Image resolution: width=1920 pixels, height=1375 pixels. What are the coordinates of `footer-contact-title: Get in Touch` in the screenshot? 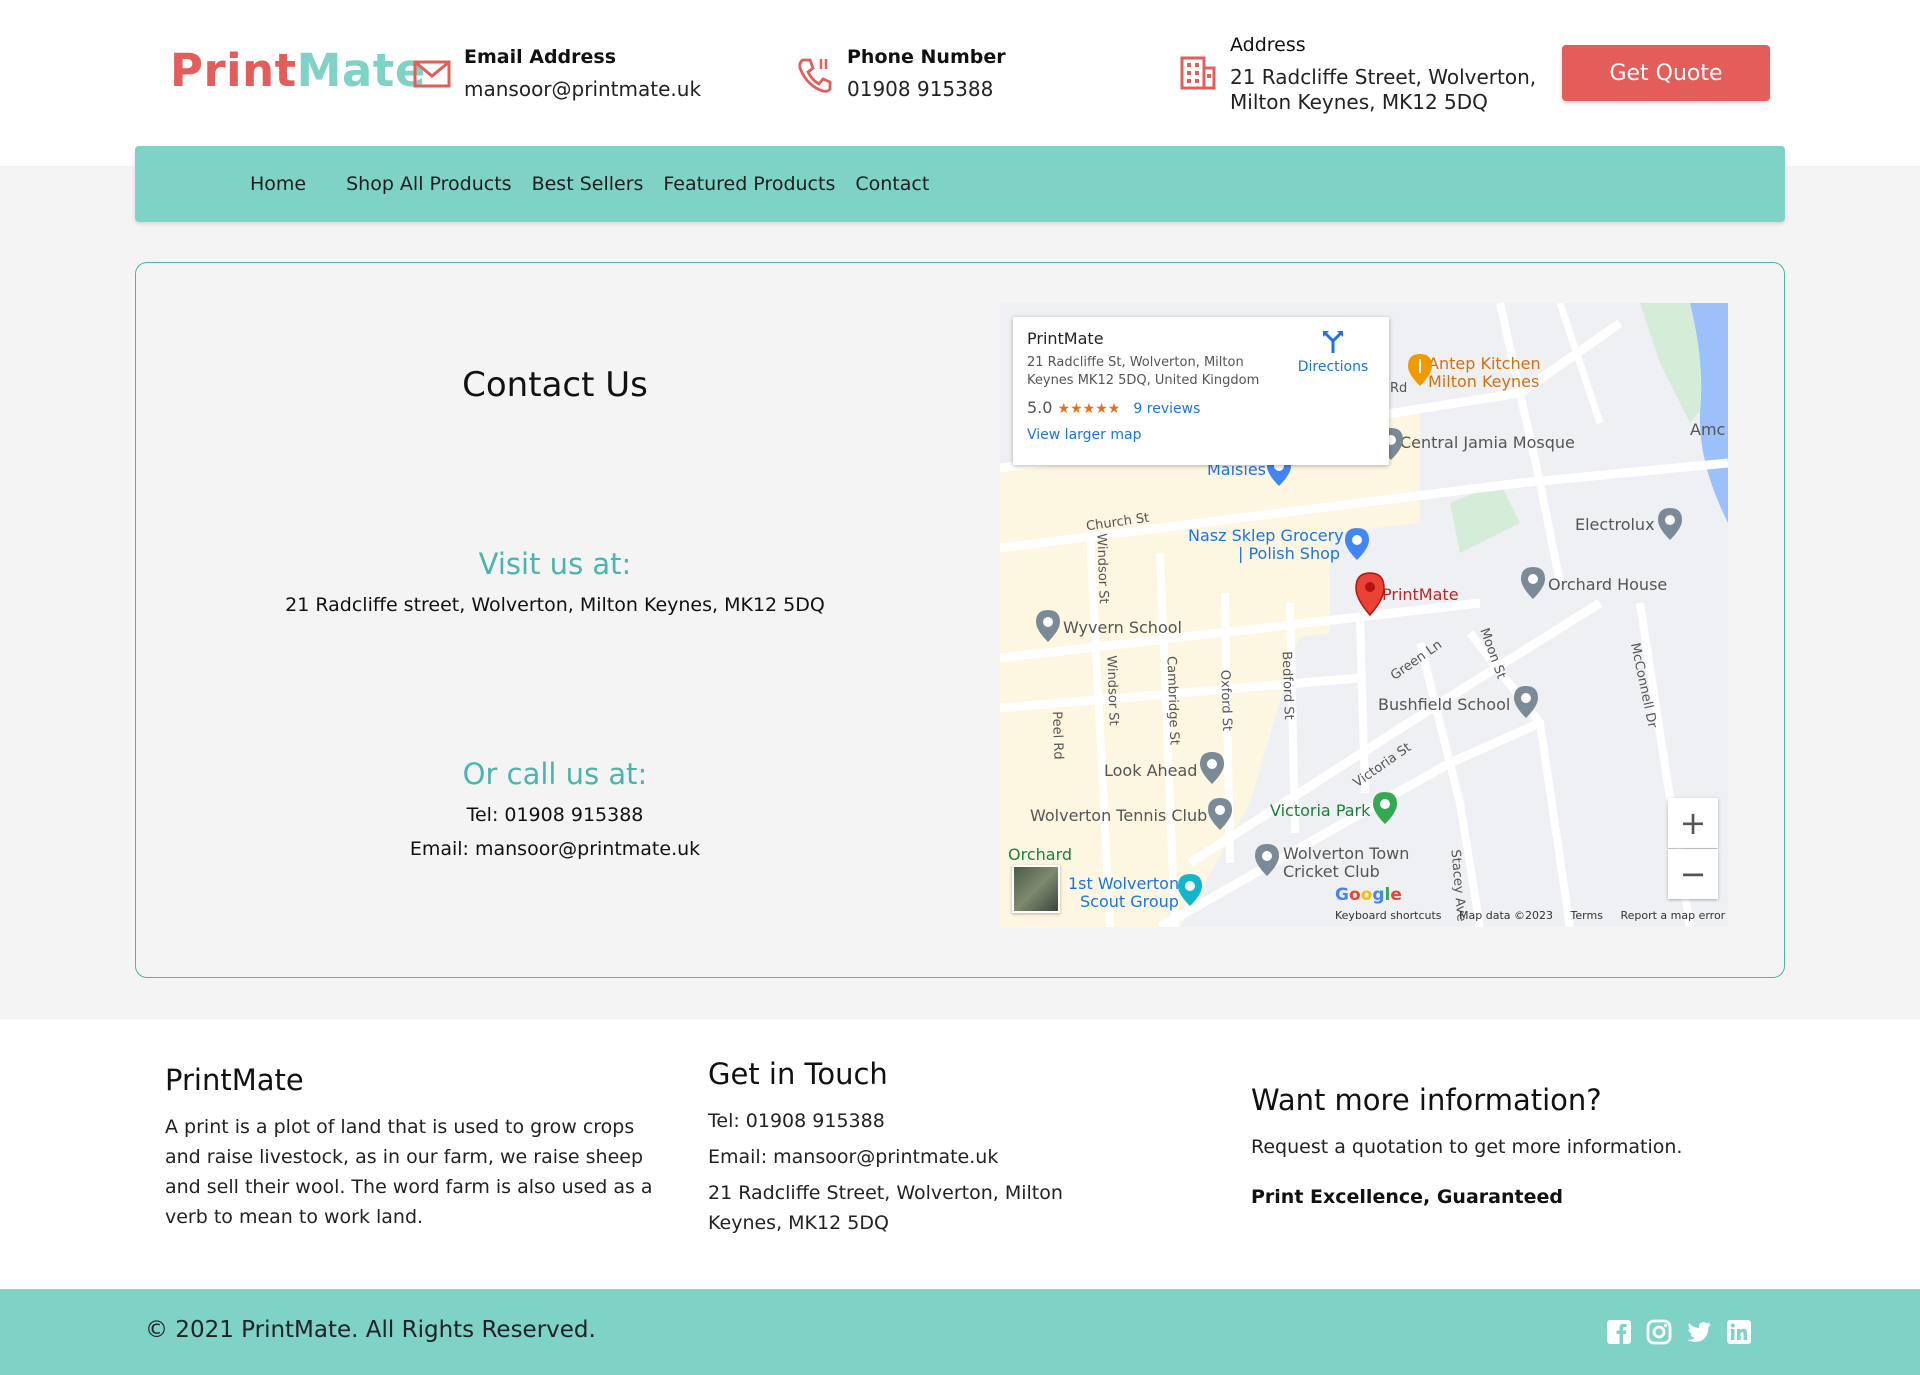 It's located at (798, 1074).